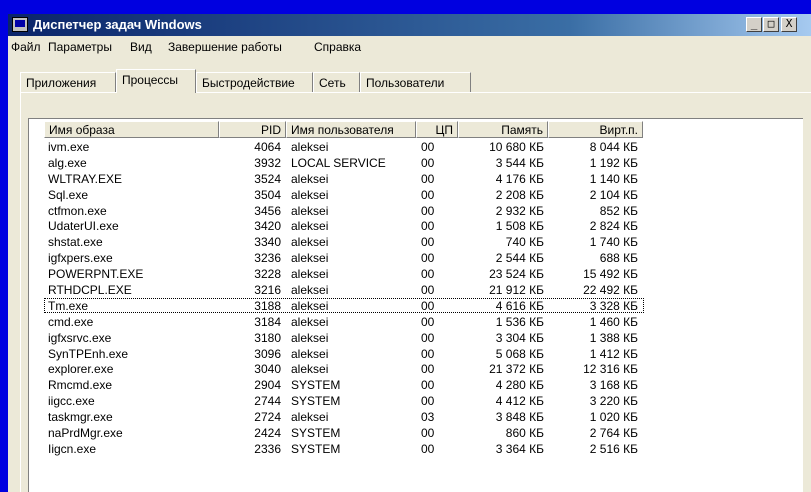 The image size is (811, 492). I want to click on column-cpu: ЦП, so click(437, 129).